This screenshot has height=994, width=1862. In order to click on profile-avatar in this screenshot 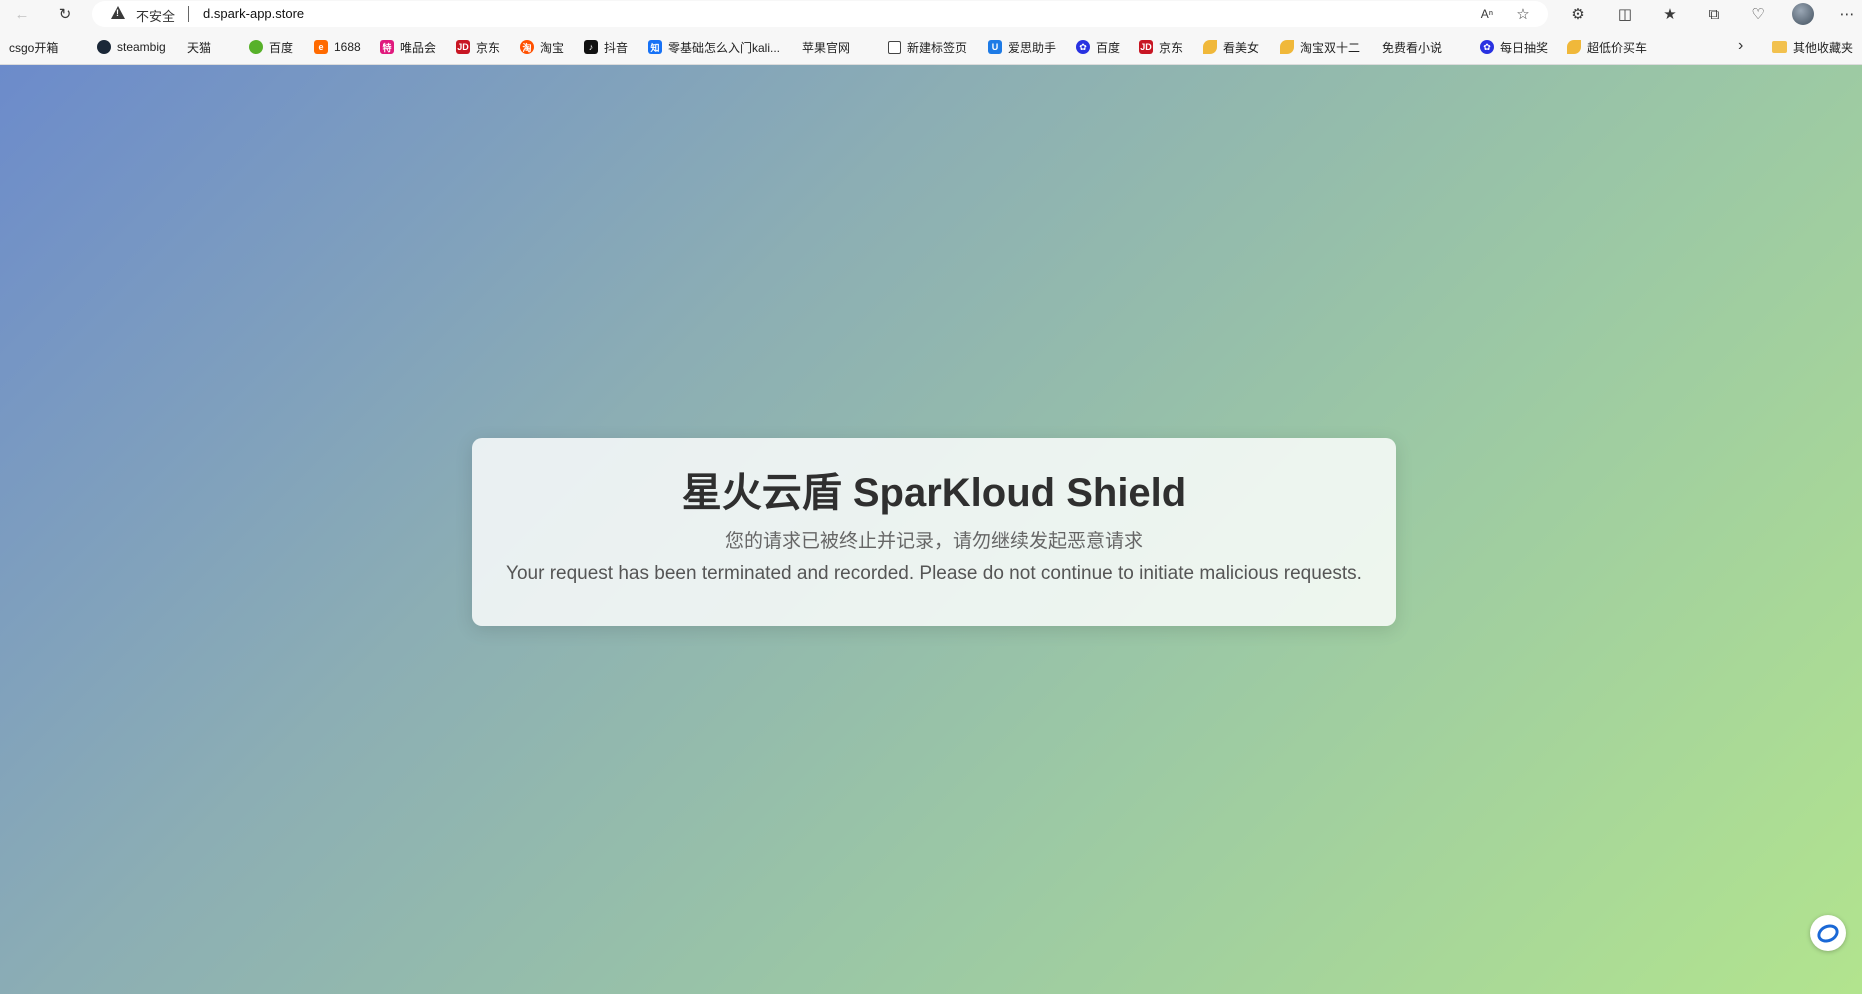, I will do `click(1803, 14)`.